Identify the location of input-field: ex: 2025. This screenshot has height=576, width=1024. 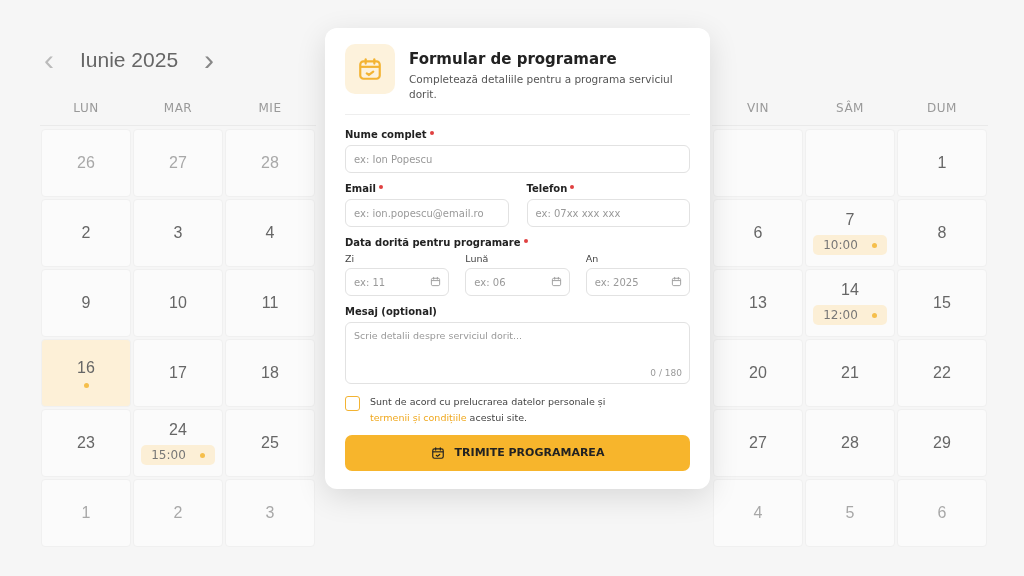
(637, 282).